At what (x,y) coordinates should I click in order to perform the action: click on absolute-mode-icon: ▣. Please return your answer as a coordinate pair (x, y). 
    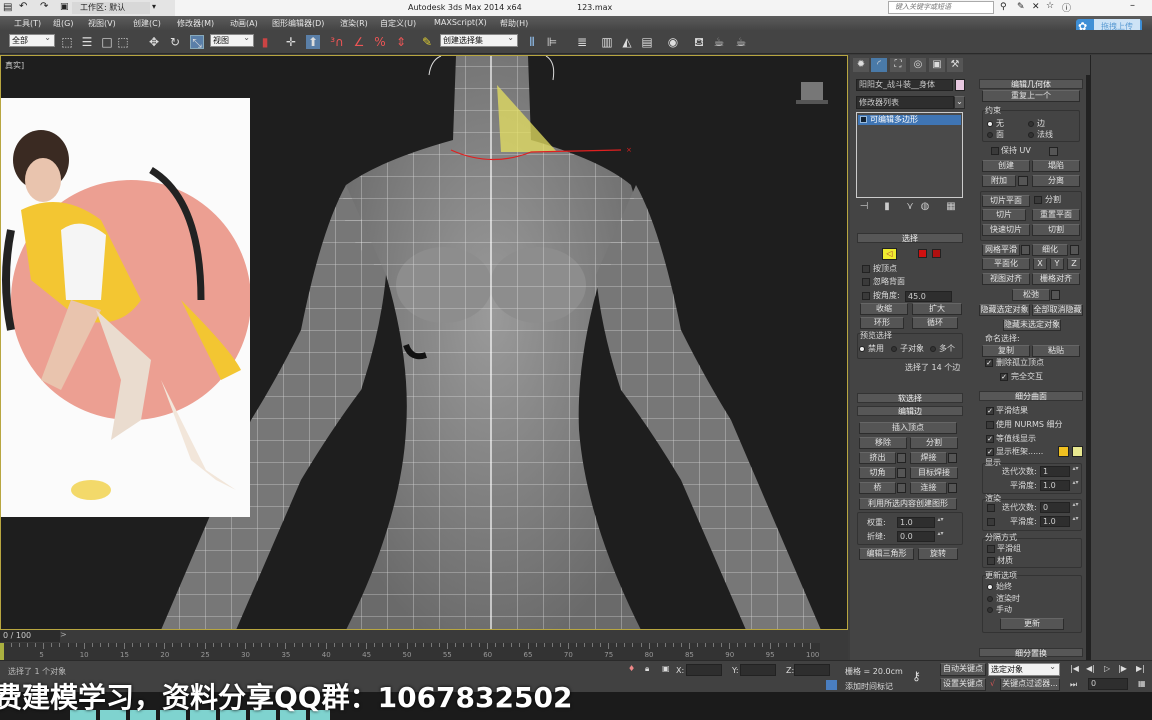
    Looking at the image, I should click on (666, 668).